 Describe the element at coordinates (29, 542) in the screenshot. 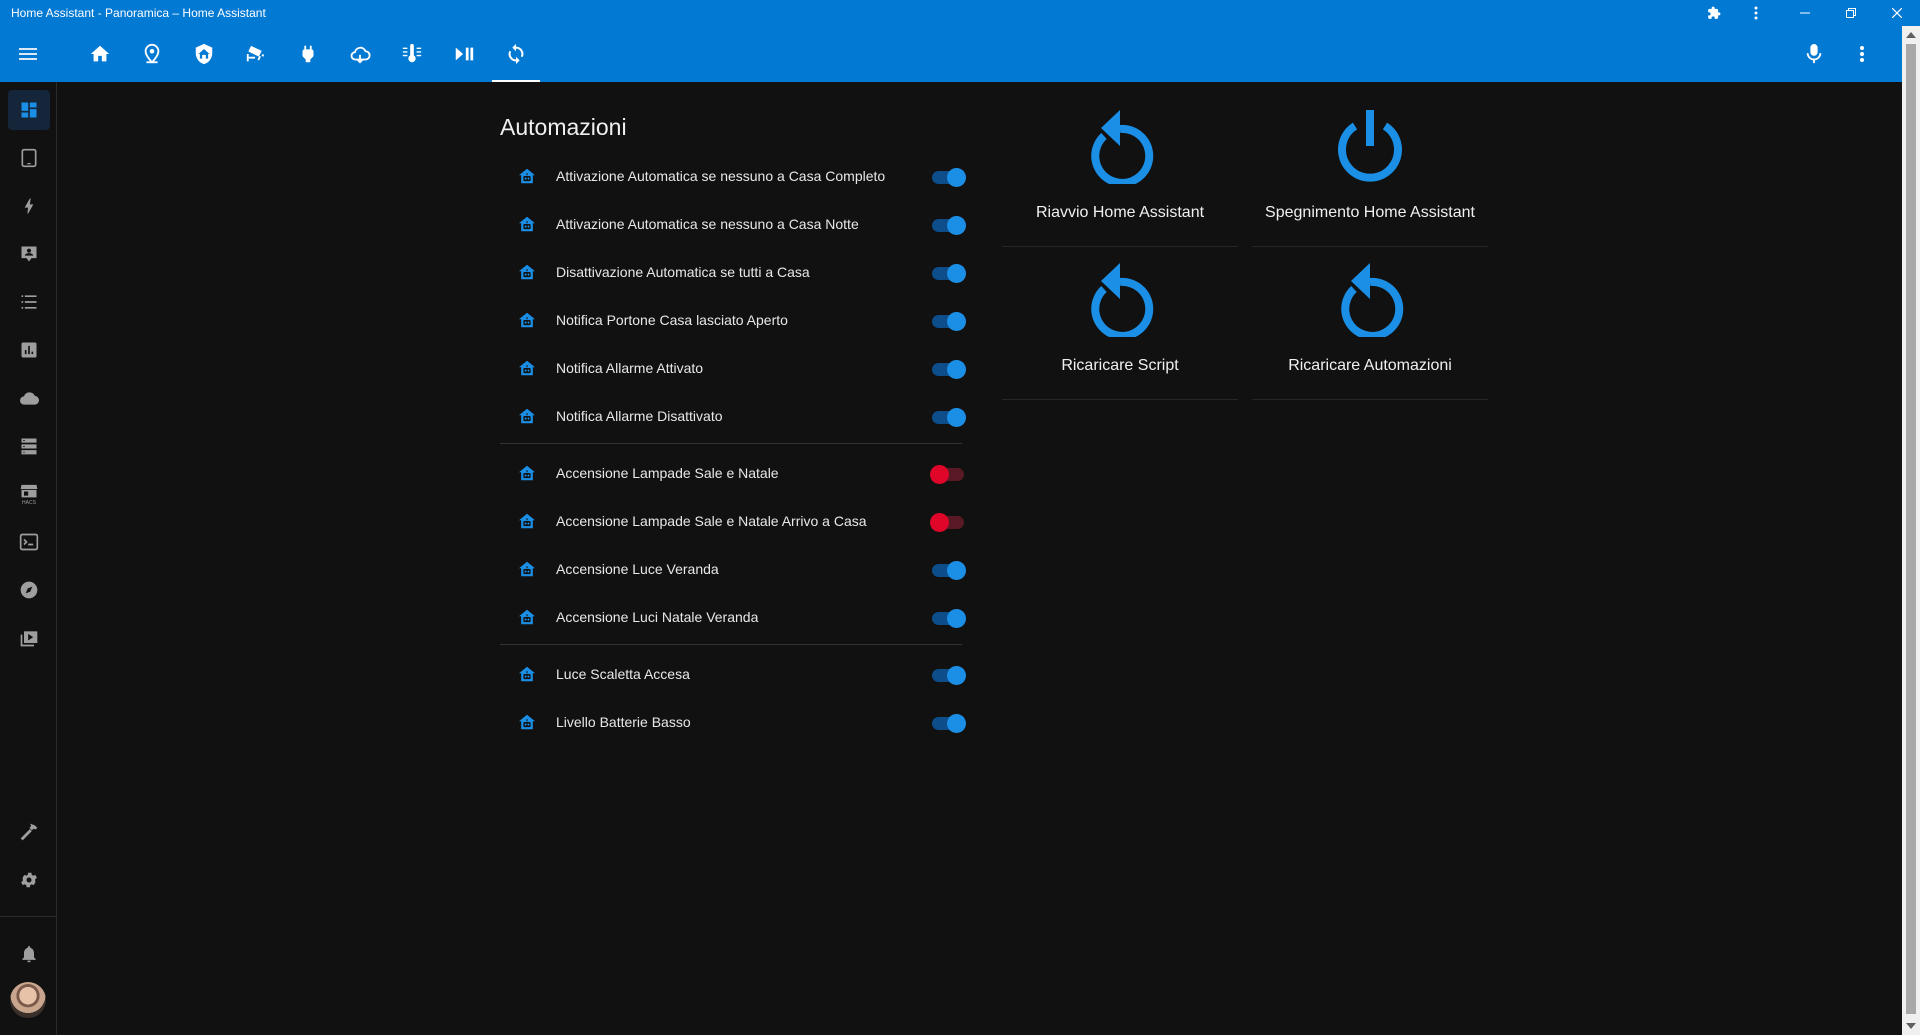

I see `sidebar-item-terminal` at that location.